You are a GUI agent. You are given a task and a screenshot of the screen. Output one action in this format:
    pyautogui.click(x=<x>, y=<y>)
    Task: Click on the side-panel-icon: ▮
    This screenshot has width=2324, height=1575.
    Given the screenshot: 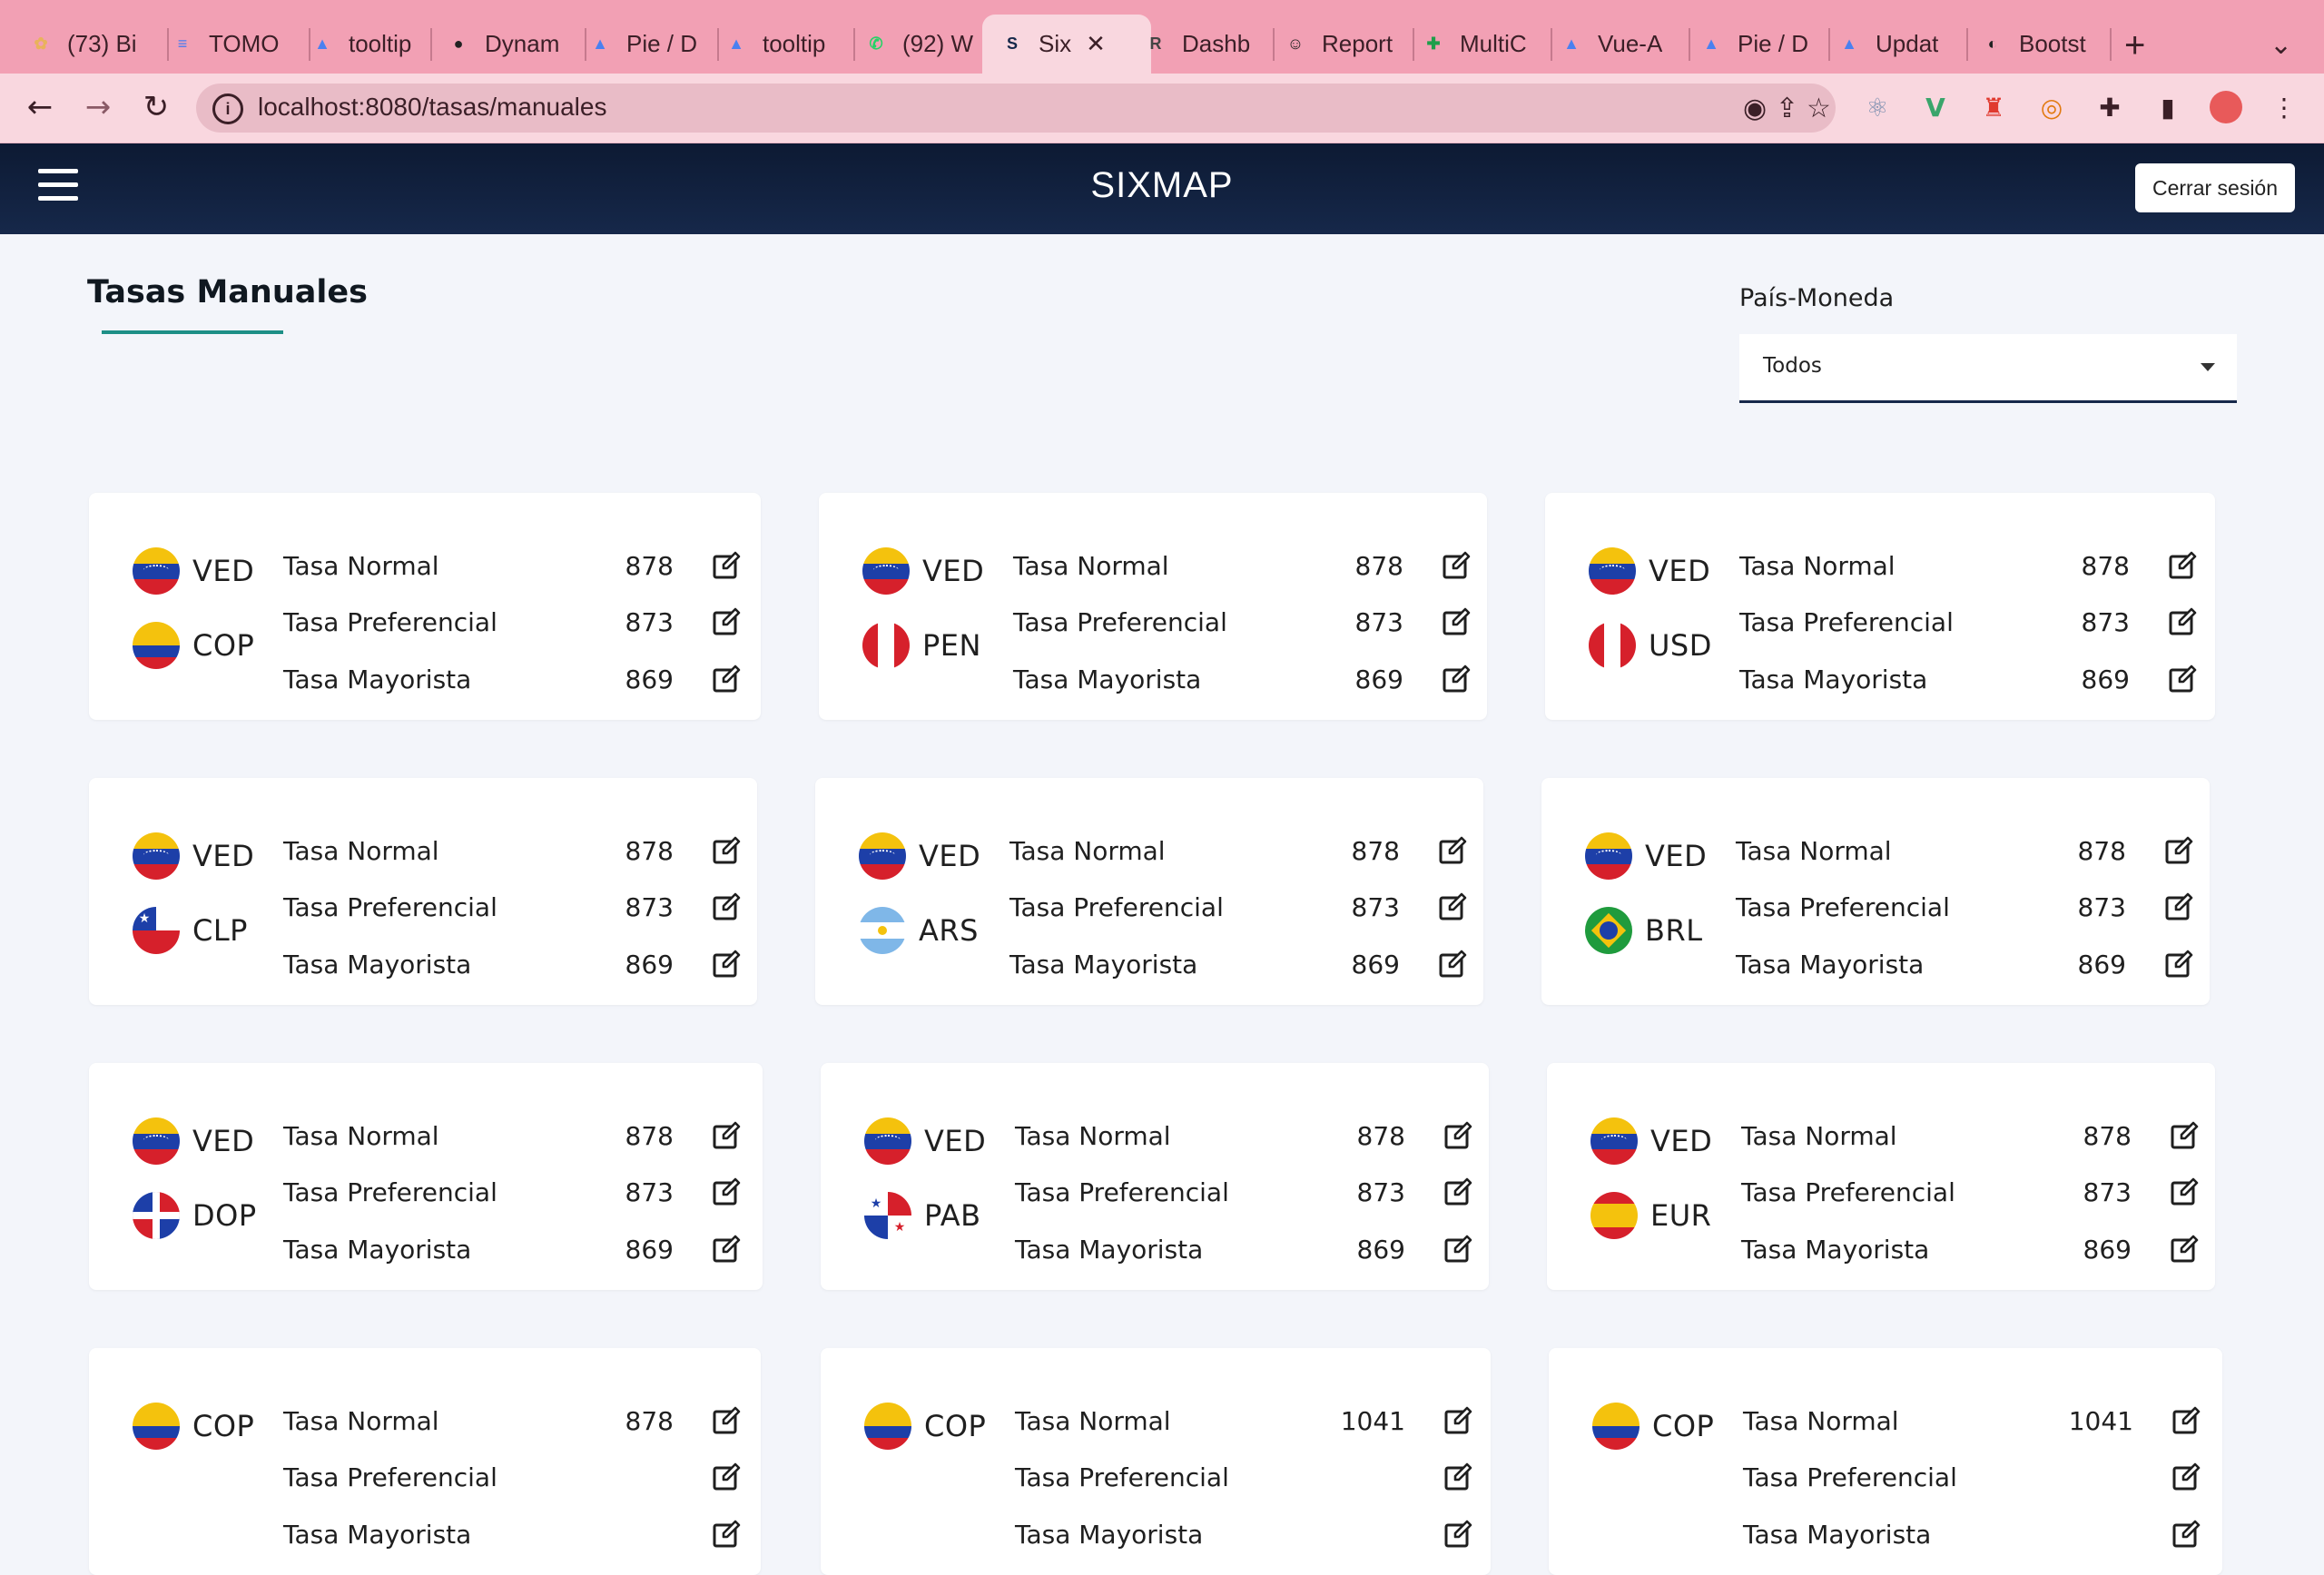 What is the action you would take?
    pyautogui.click(x=2168, y=107)
    